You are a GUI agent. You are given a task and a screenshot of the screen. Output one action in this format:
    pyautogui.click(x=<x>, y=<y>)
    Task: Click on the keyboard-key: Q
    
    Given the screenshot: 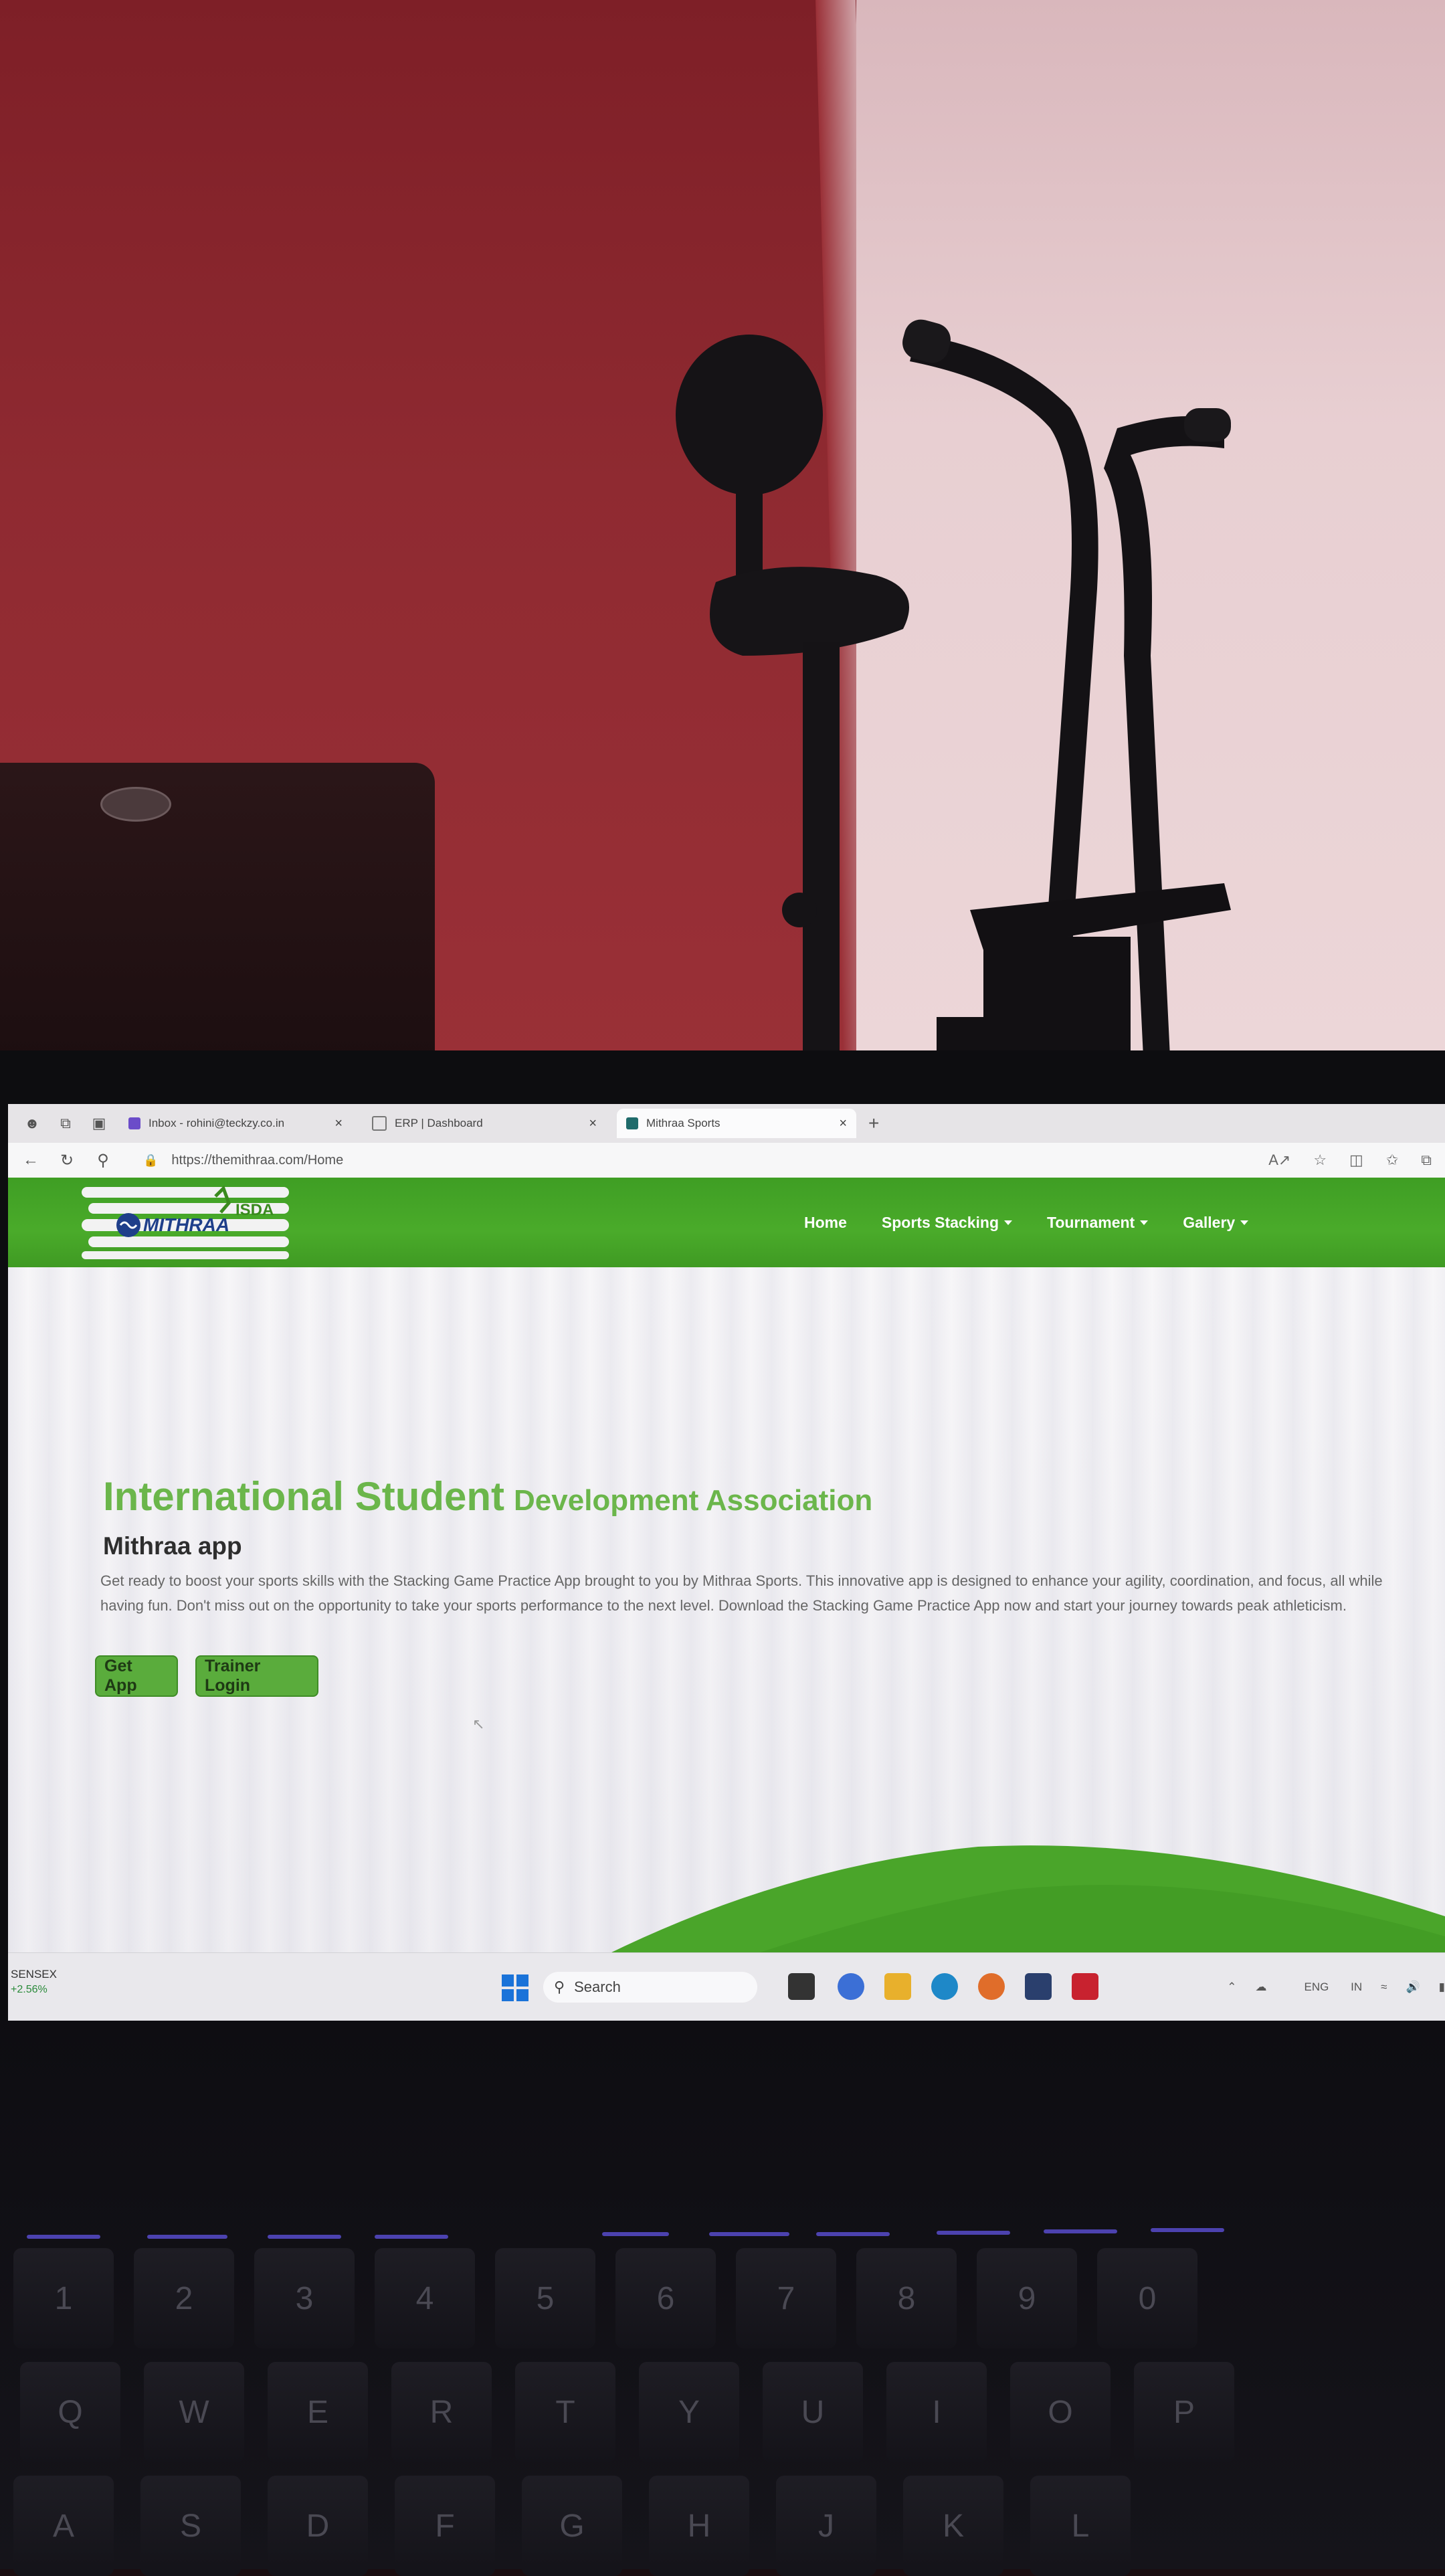 What is the action you would take?
    pyautogui.click(x=70, y=2412)
    